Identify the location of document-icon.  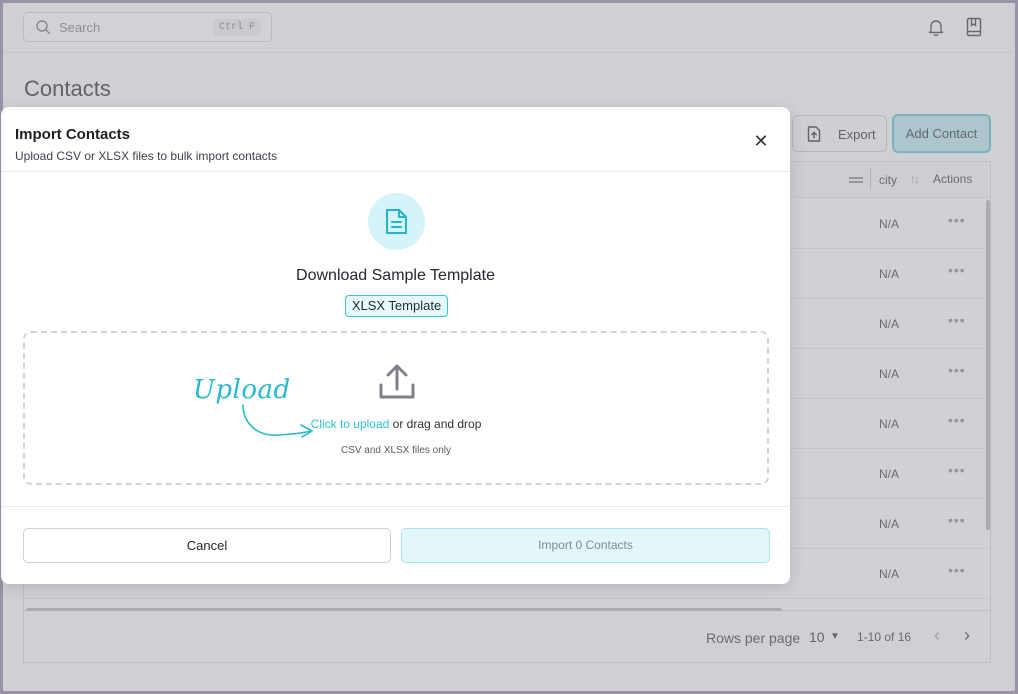
(396, 221).